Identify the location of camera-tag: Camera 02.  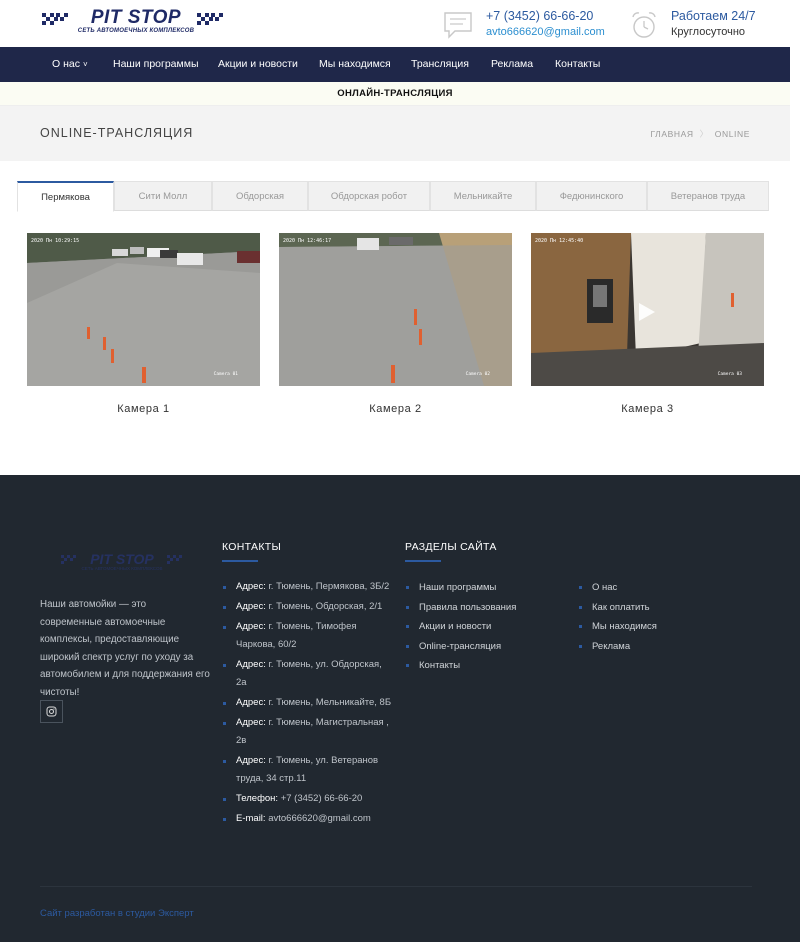
(477, 374).